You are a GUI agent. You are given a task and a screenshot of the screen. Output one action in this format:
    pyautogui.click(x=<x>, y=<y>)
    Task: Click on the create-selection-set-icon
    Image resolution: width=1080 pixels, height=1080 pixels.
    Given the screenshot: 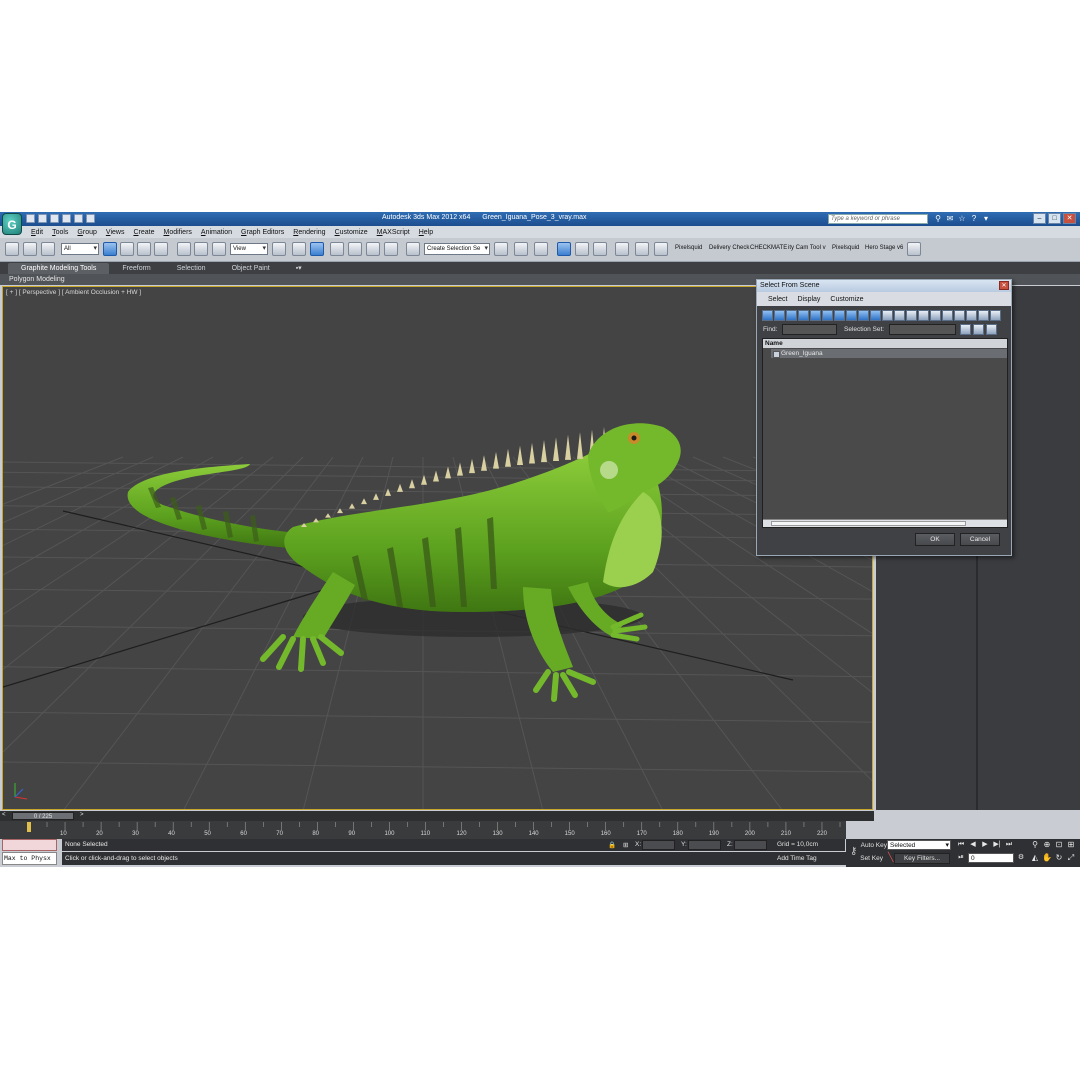 What is the action you would take?
    pyautogui.click(x=965, y=329)
    